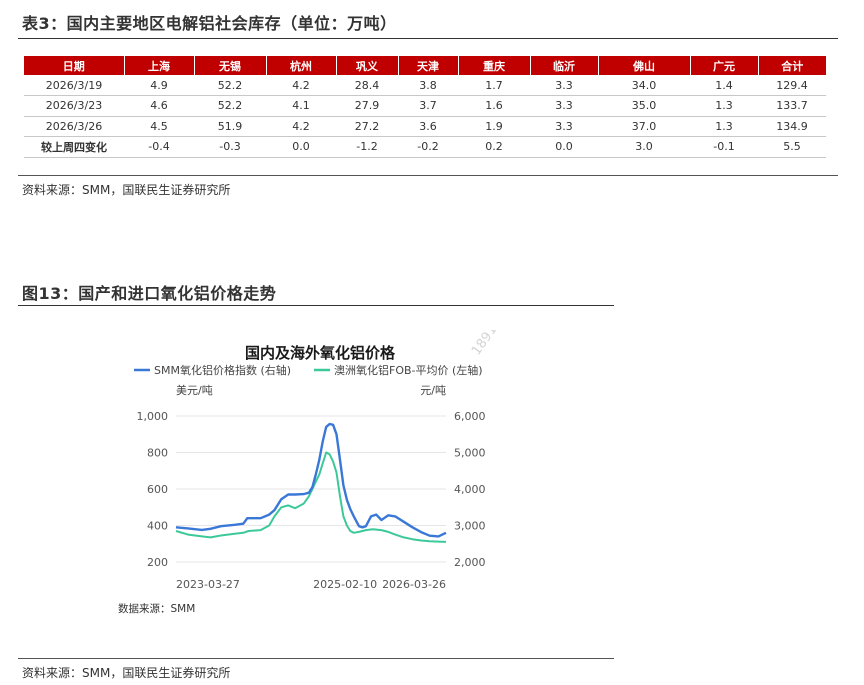 This screenshot has height=685, width=864. I want to click on table-header-cell: 天津, so click(428, 65).